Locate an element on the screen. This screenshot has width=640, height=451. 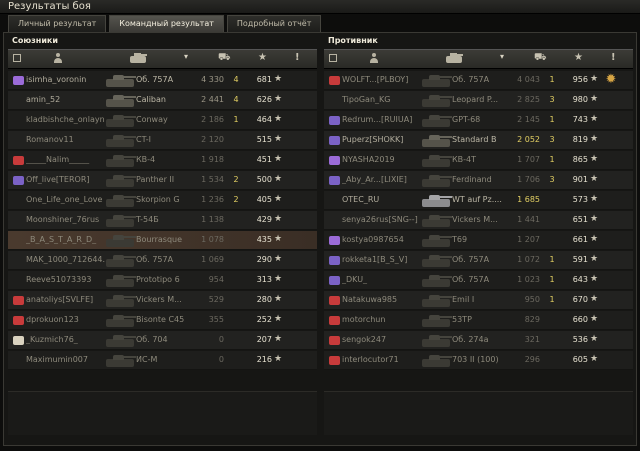
player-row: WOLFT...[PLBOY] Об. 757А 4 043 1 956 ★ is located at coordinates (478, 80).